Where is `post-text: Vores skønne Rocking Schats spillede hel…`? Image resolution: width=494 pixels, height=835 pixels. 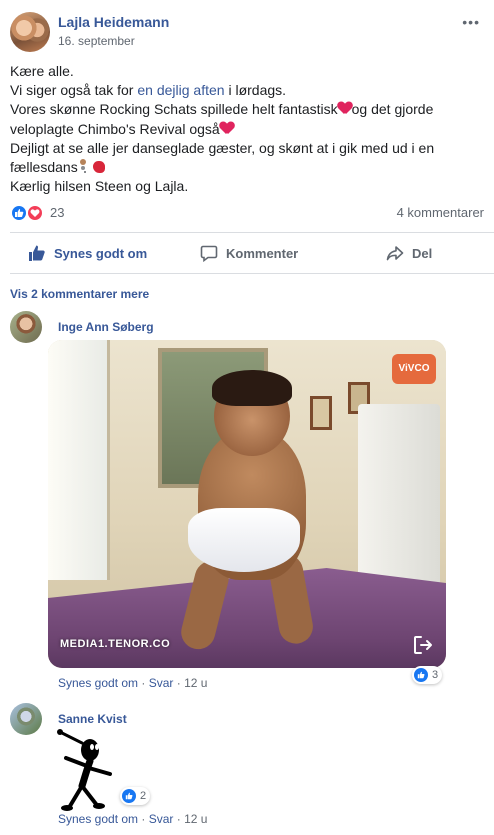 post-text: Vores skønne Rocking Schats spillede hel… is located at coordinates (174, 109).